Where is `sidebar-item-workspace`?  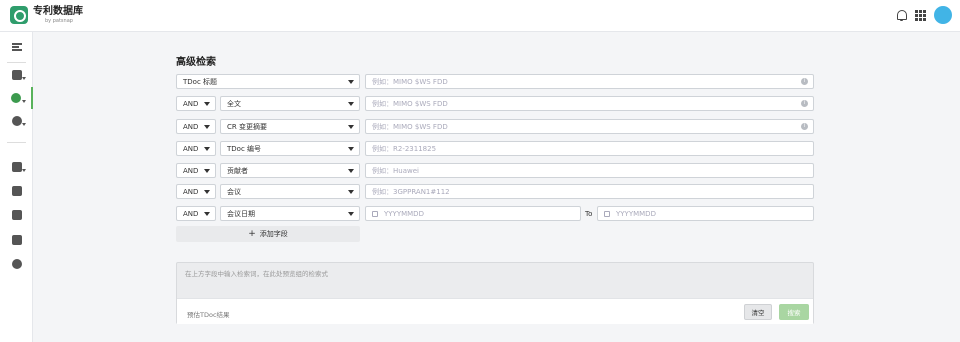 sidebar-item-workspace is located at coordinates (16, 167).